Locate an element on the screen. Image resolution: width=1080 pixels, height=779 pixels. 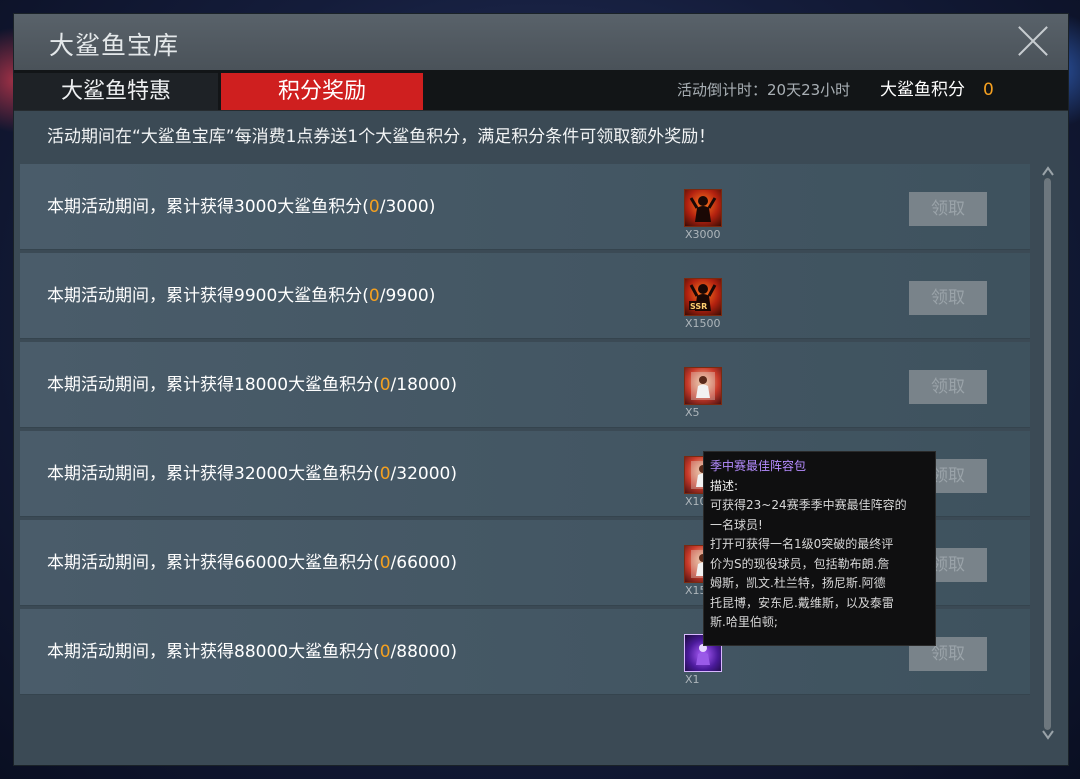
dialog-title: 大鲨鱼宝库 is located at coordinates (114, 45).